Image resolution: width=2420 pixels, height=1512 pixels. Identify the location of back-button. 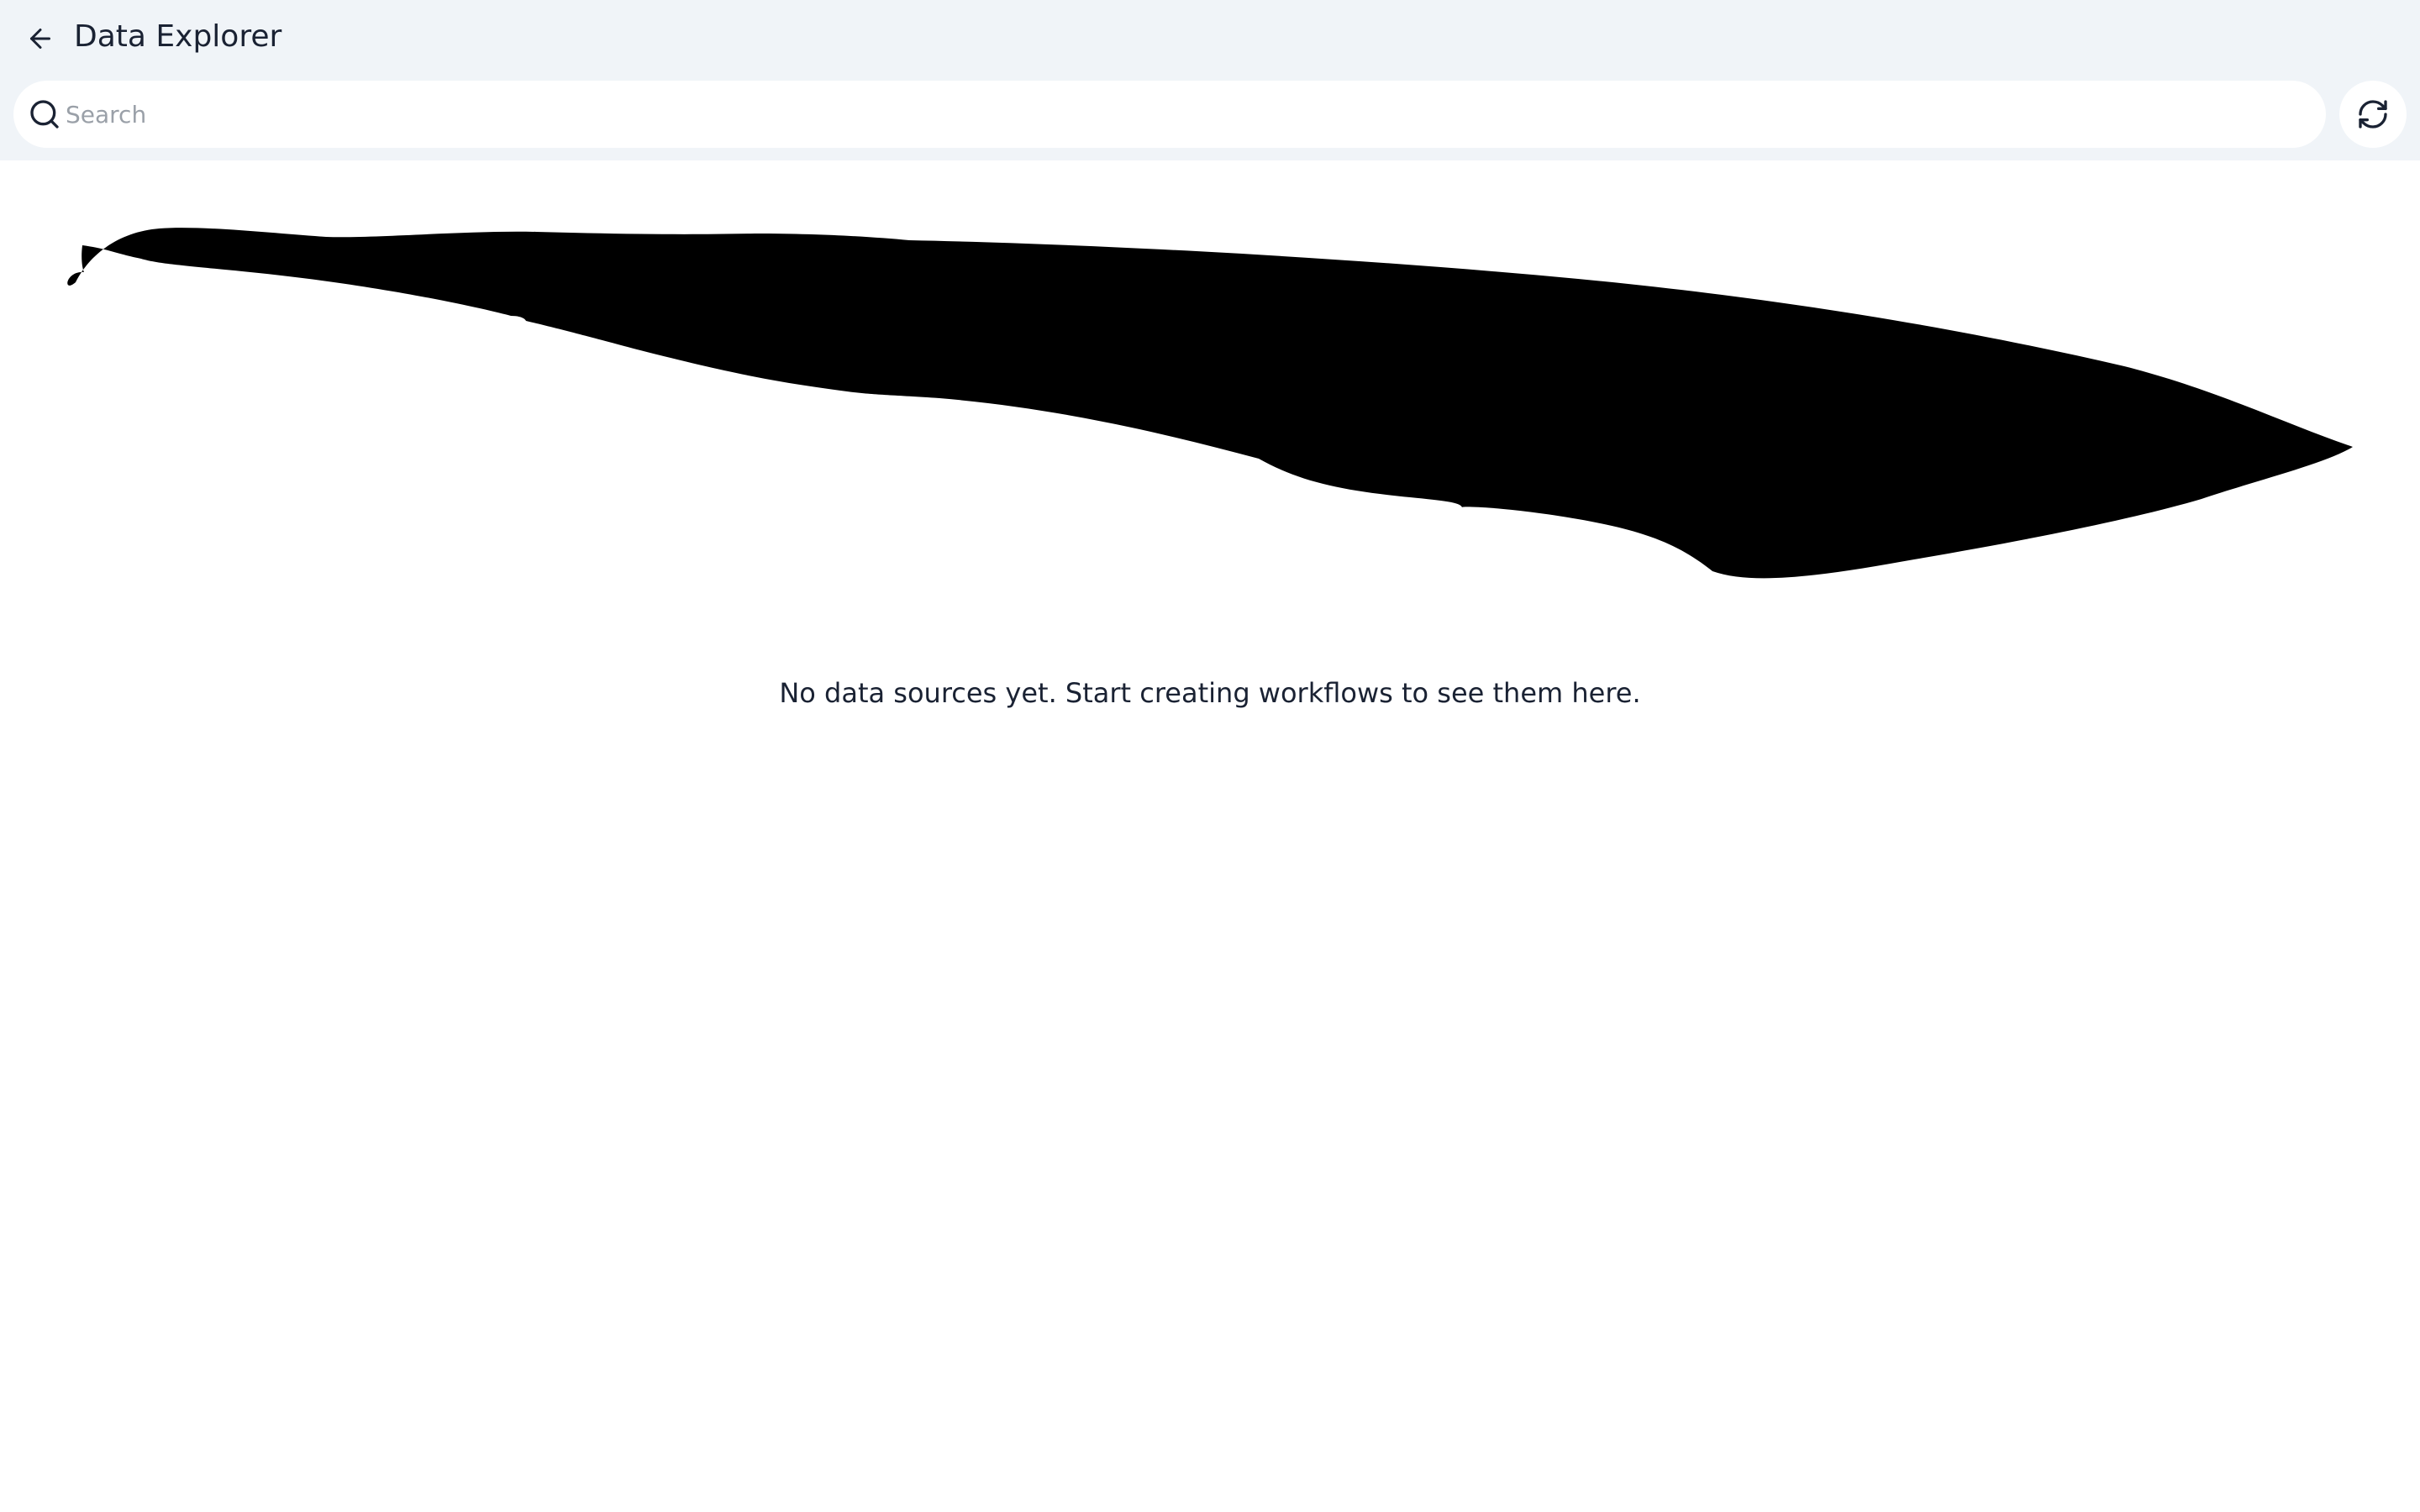
(40, 38).